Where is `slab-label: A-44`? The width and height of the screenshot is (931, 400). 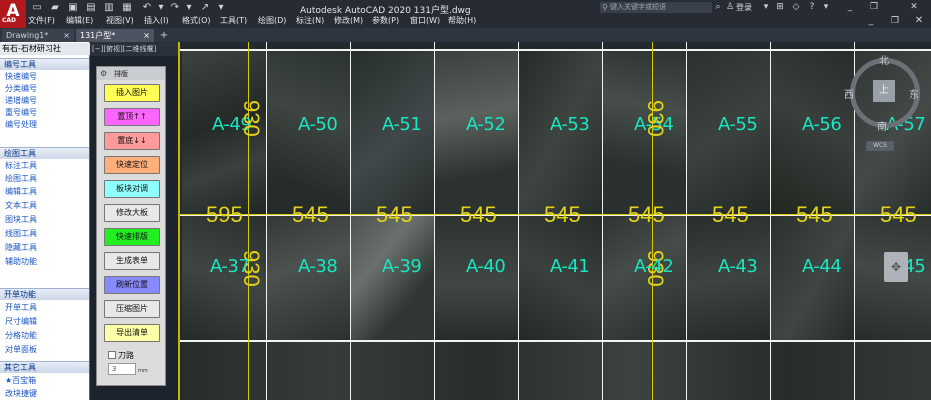
slab-label: A-44 is located at coordinates (822, 266).